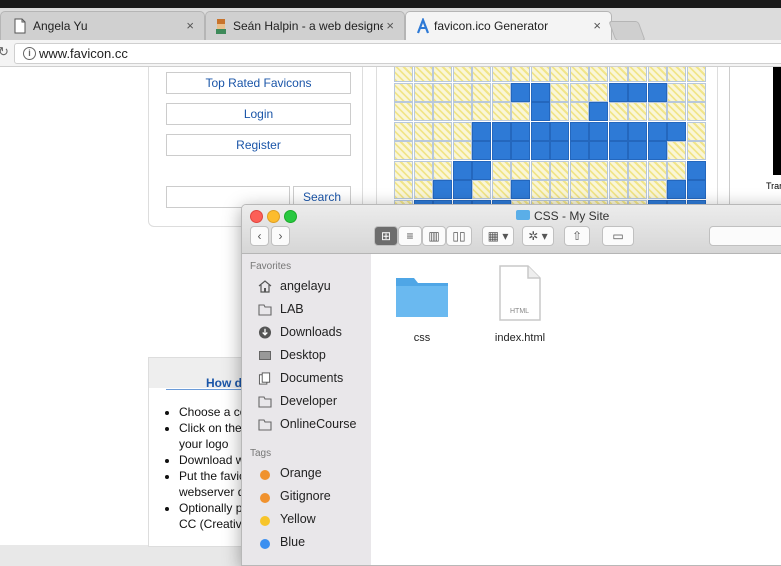 The image size is (781, 566). What do you see at coordinates (434, 236) in the screenshot?
I see `column-view-button: ▥` at bounding box center [434, 236].